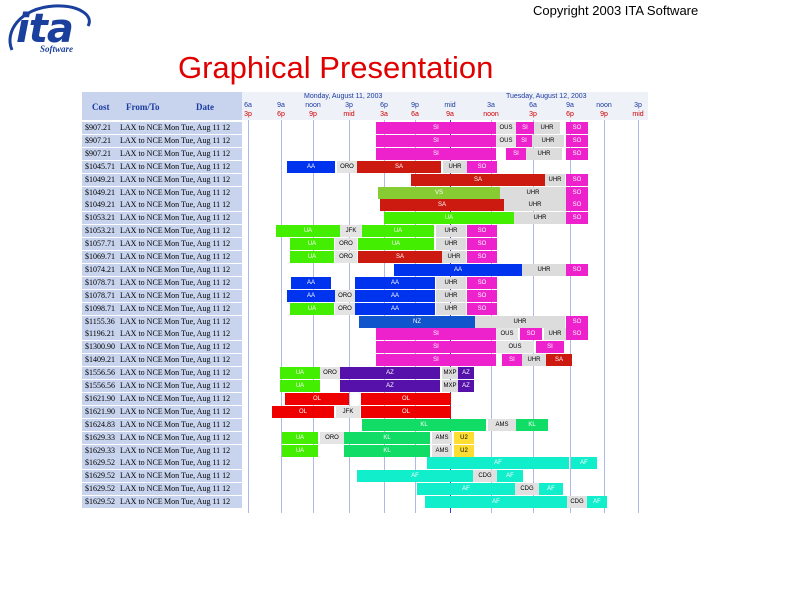 This screenshot has height=611, width=792. I want to click on itinerary-row: $1556.56 LAX to NCE Mon Tue, Aug 11 12, so click(162, 386).